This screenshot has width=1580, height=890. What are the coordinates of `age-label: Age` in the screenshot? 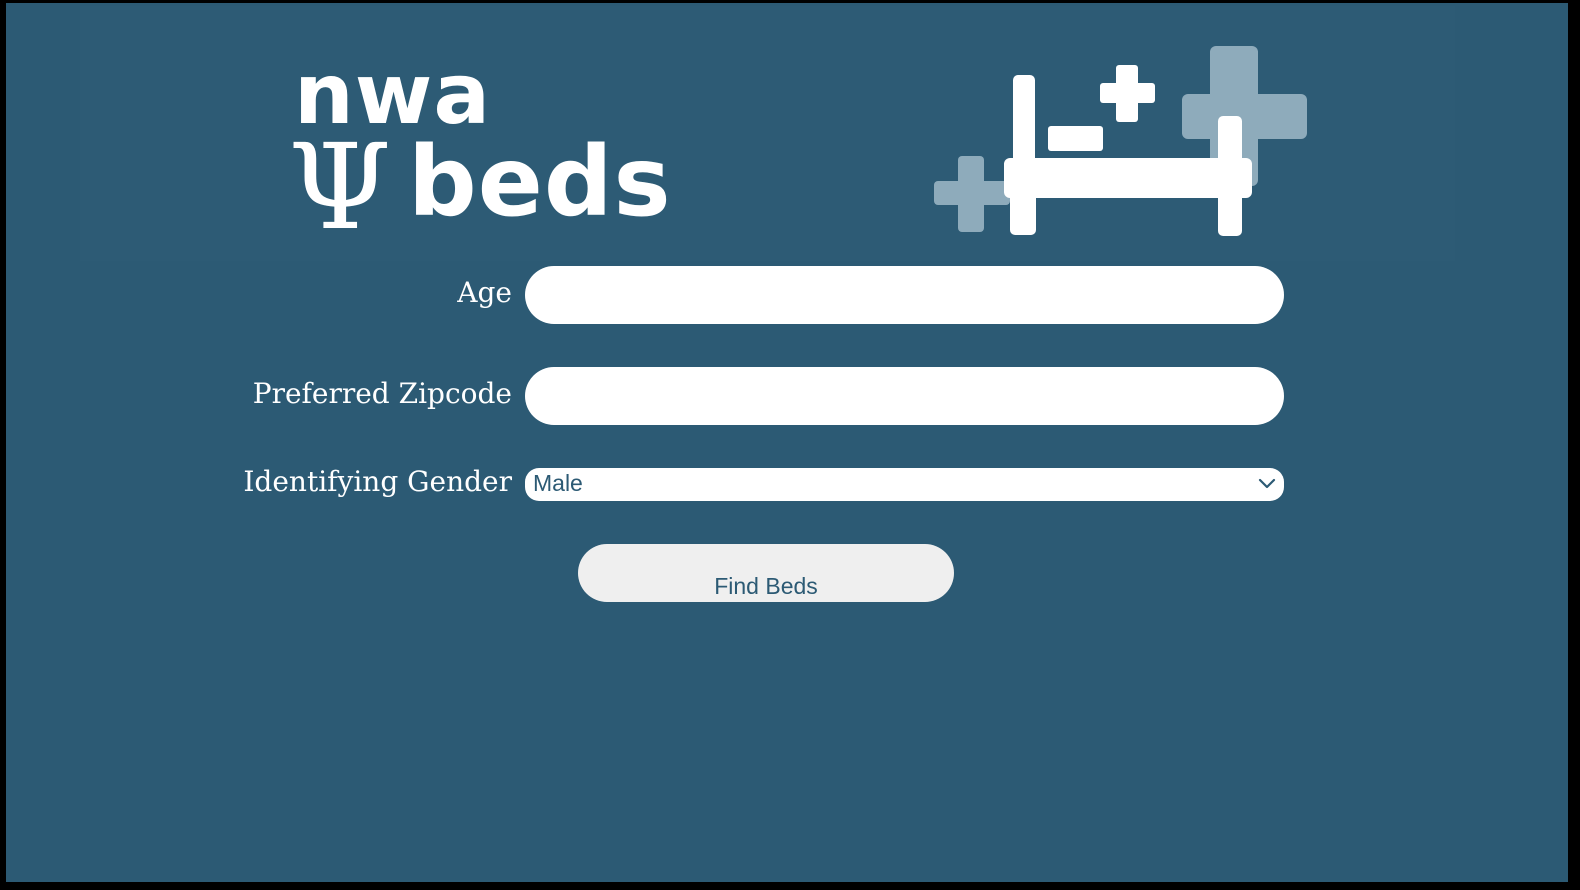 It's located at (484, 292).